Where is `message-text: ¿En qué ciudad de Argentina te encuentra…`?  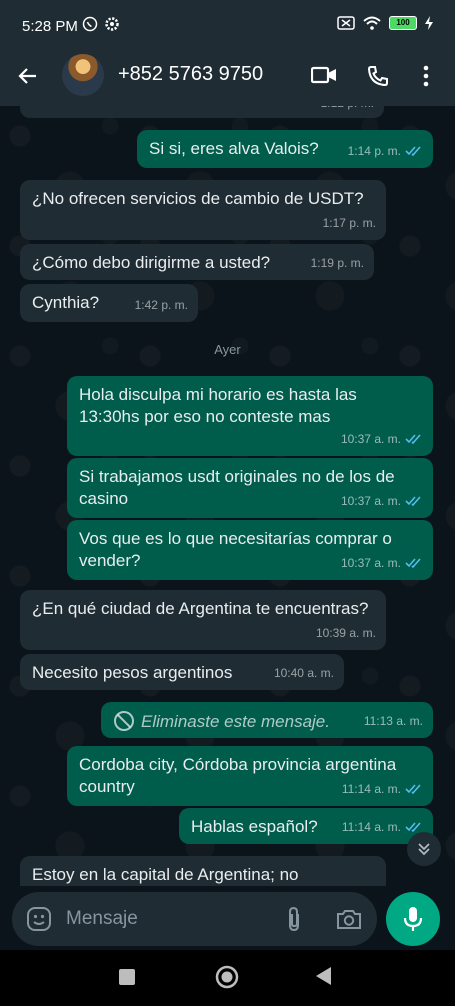 message-text: ¿En qué ciudad de Argentina te encuentra… is located at coordinates (200, 608).